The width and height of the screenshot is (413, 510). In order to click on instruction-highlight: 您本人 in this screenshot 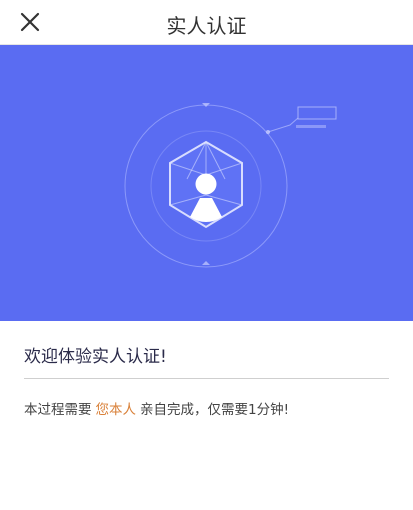, I will do `click(116, 410)`.